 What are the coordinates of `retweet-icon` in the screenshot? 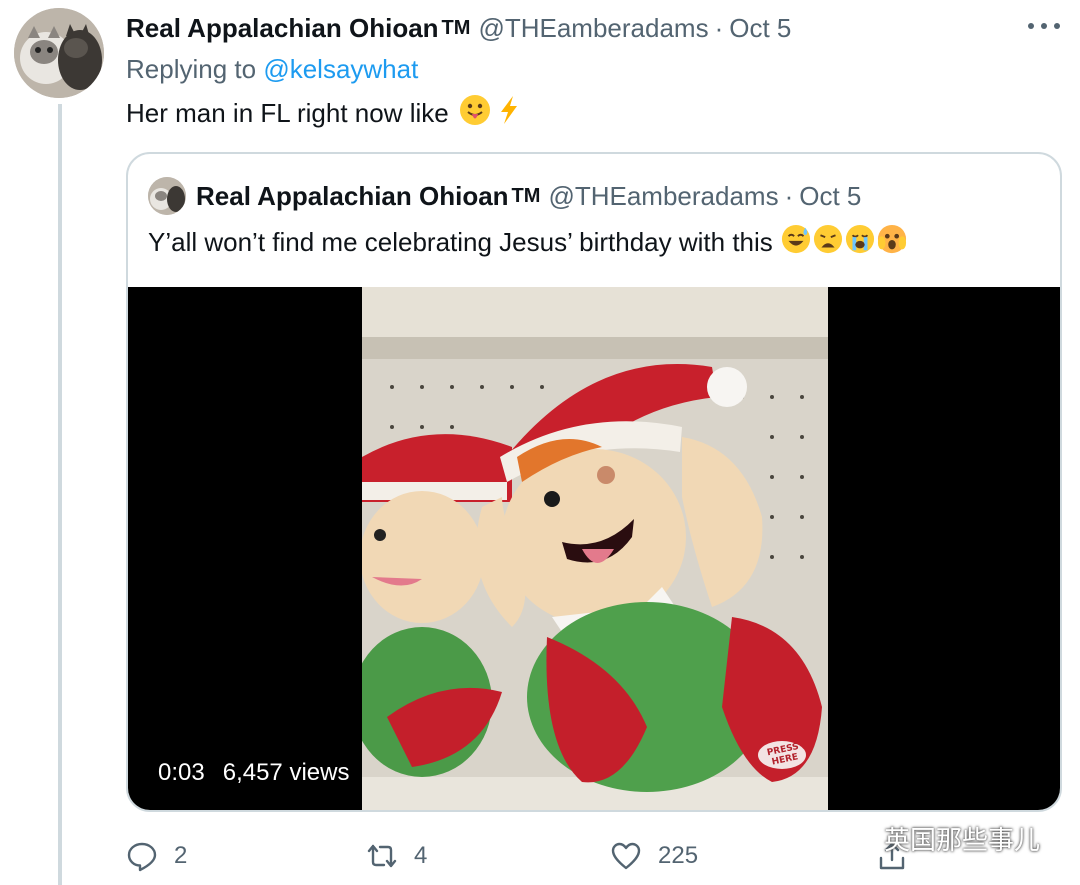 It's located at (382, 856).